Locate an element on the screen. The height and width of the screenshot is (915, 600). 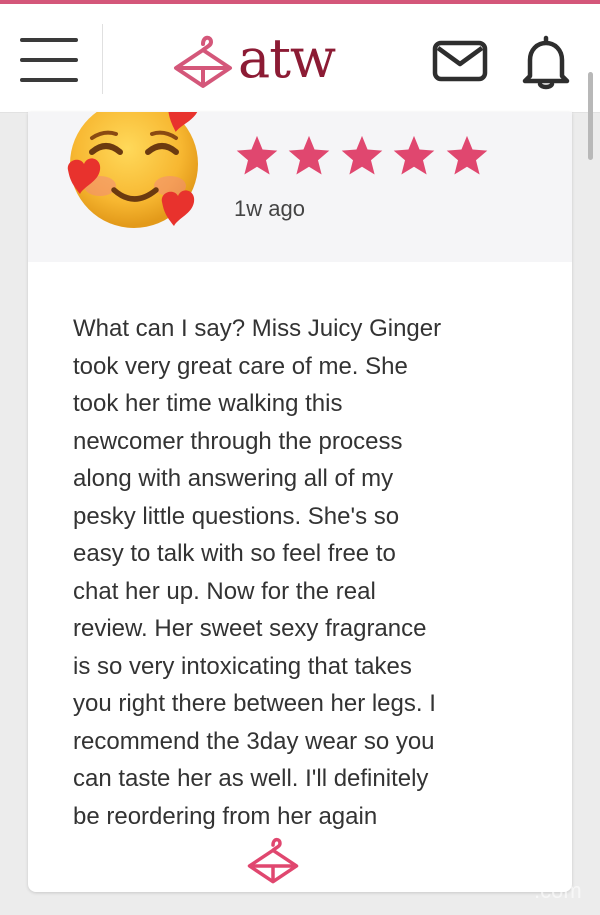
review-line: took very great care of me. She is located at coordinates (240, 366).